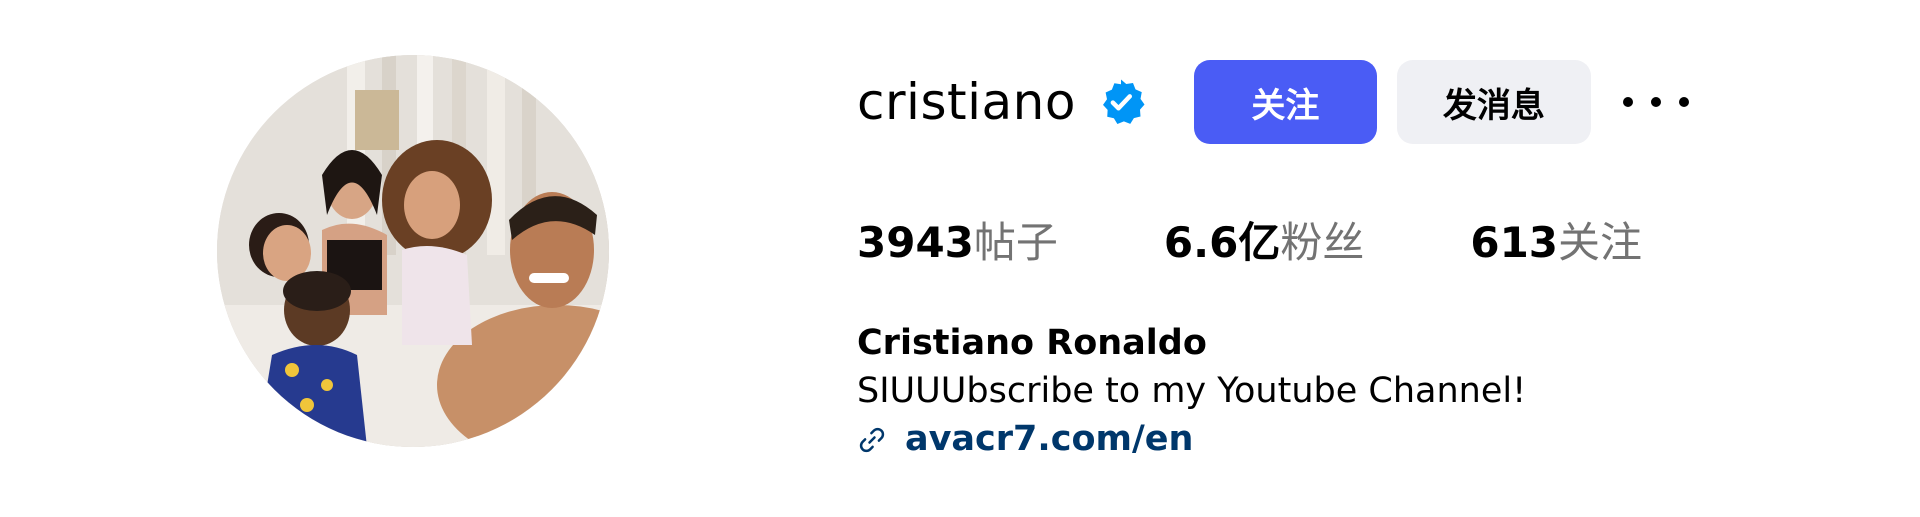 Image resolution: width=1920 pixels, height=517 pixels. What do you see at coordinates (1121, 102) in the screenshot?
I see `verified-badge-icon` at bounding box center [1121, 102].